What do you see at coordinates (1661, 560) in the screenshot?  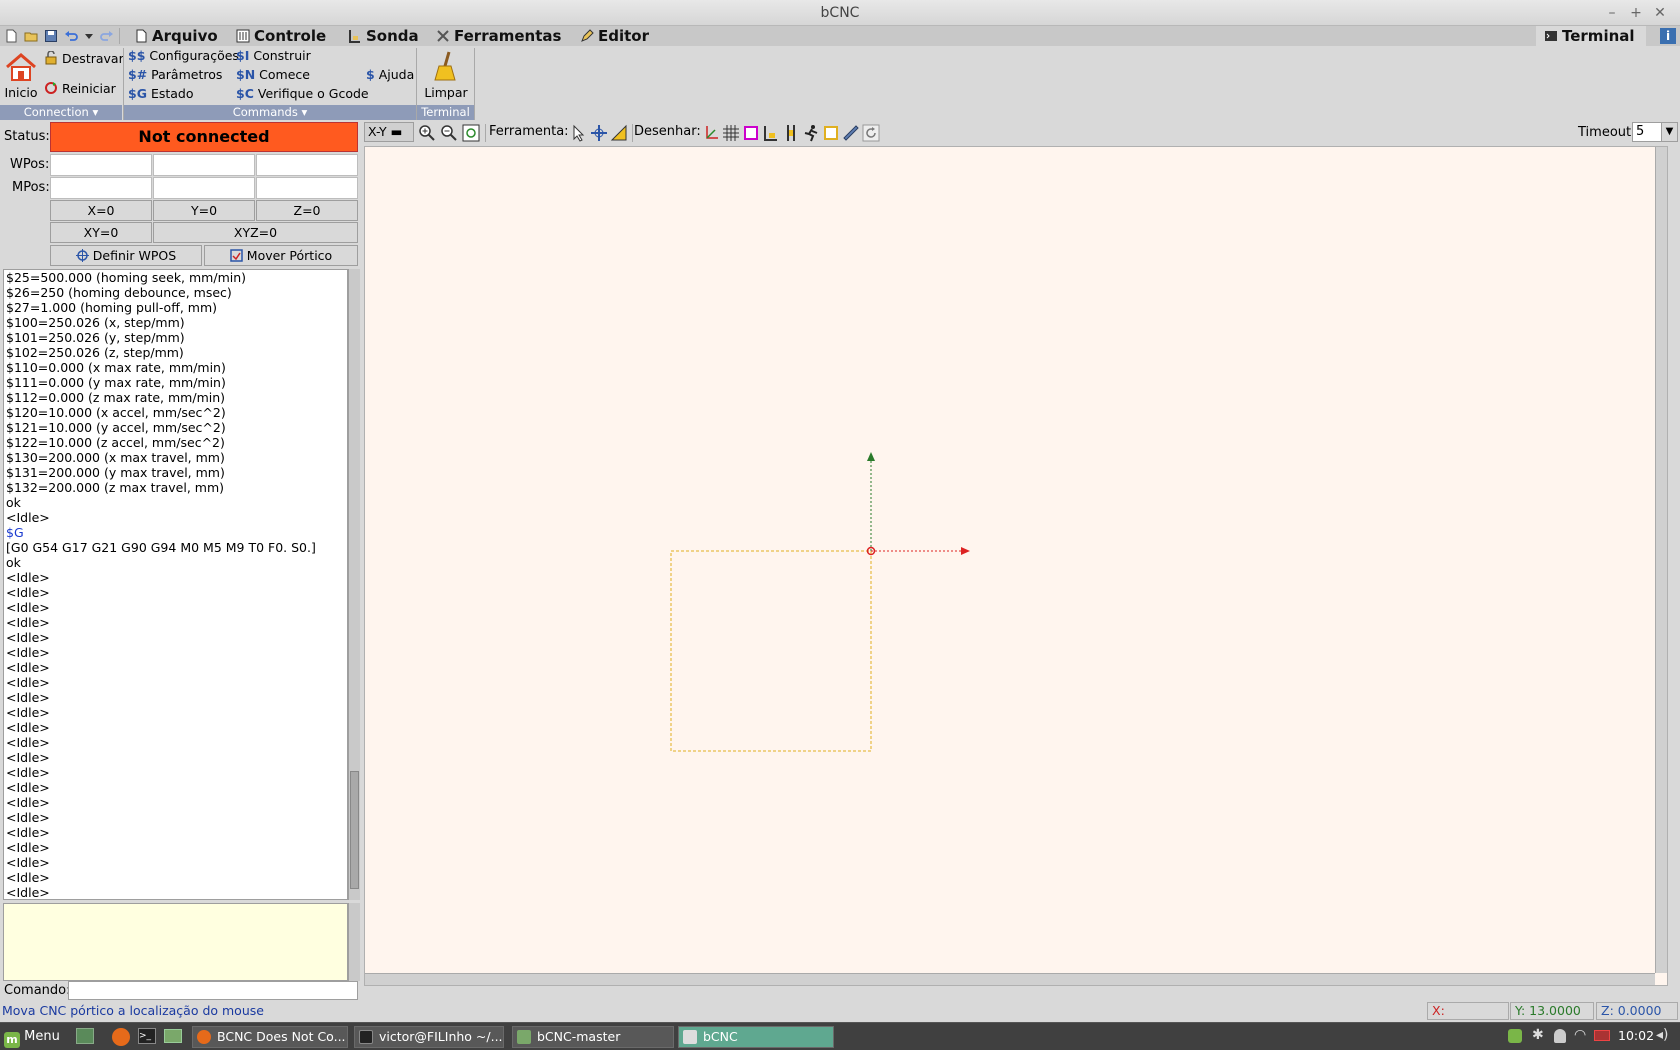 I see `canvas-vscrollbar` at bounding box center [1661, 560].